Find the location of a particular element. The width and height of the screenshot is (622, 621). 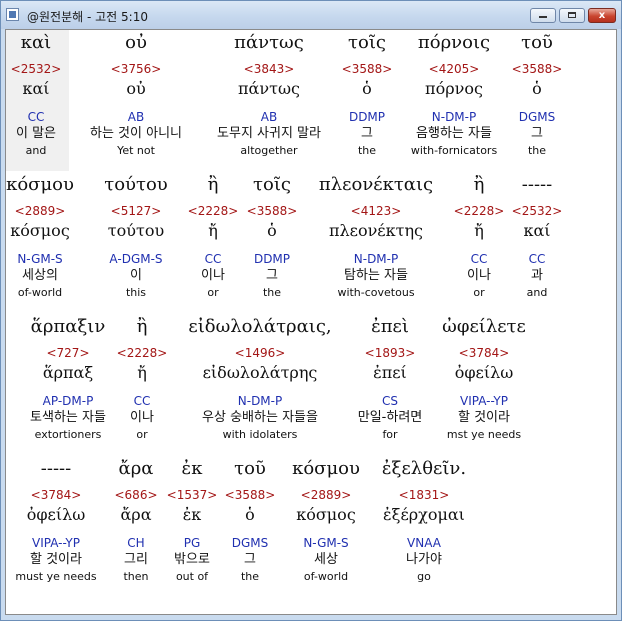

english-gloss: then is located at coordinates (136, 576).